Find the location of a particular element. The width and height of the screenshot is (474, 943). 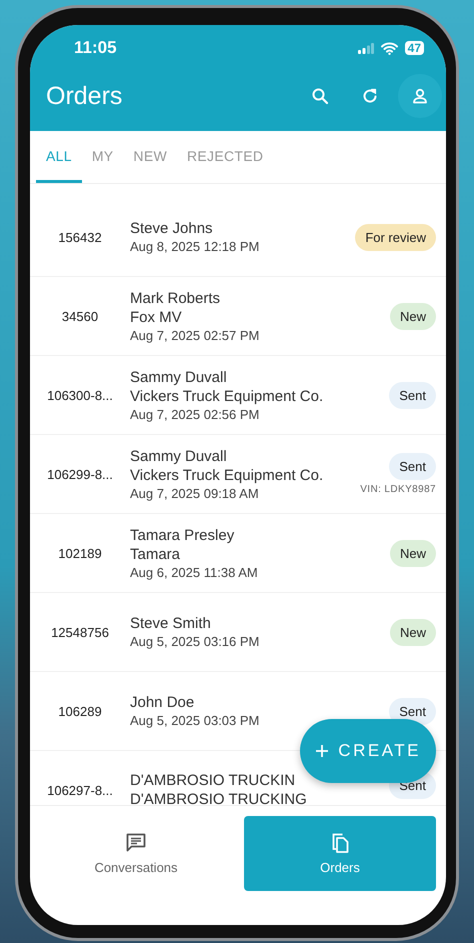

battery-level: 47 is located at coordinates (414, 48).